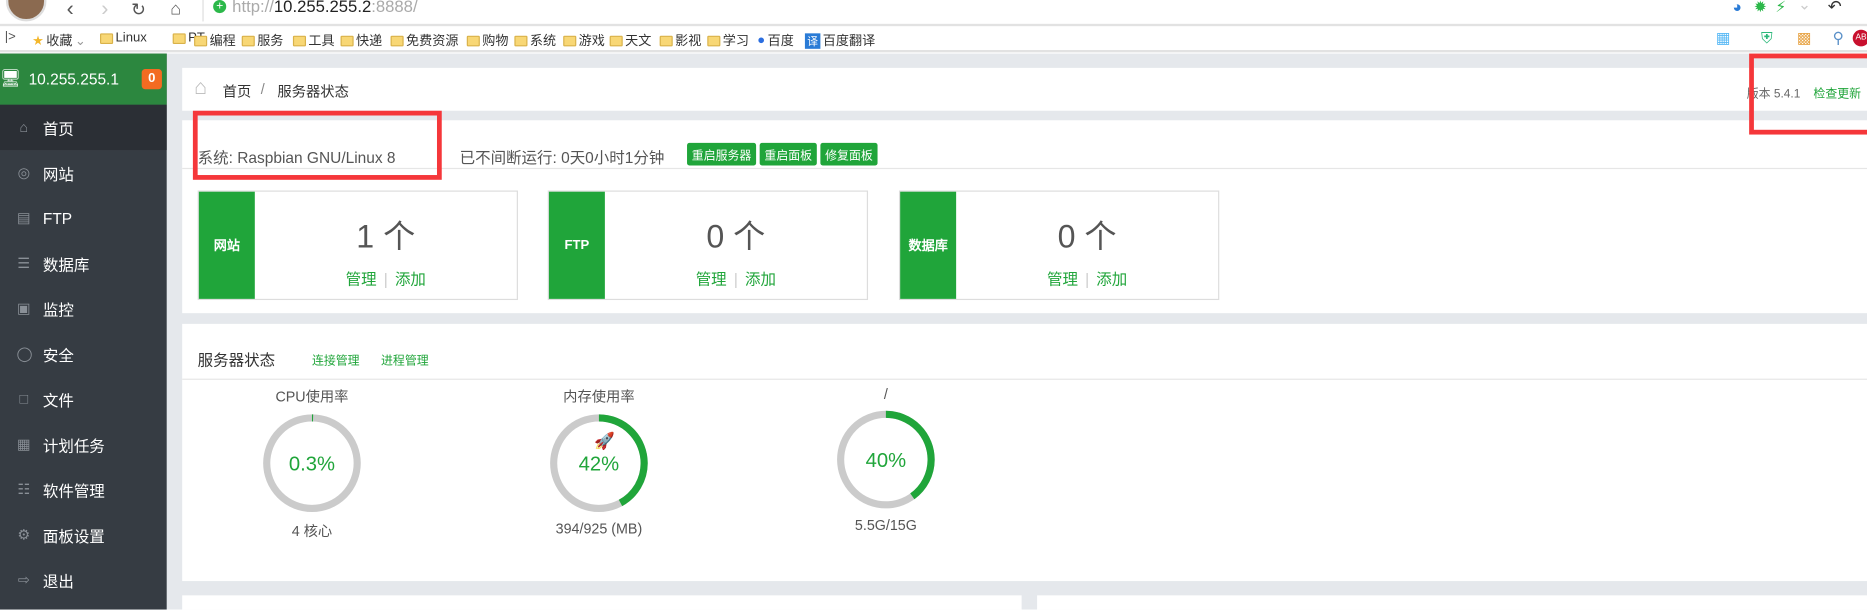  What do you see at coordinates (138, 10) in the screenshot?
I see `refresh-icon: ↻` at bounding box center [138, 10].